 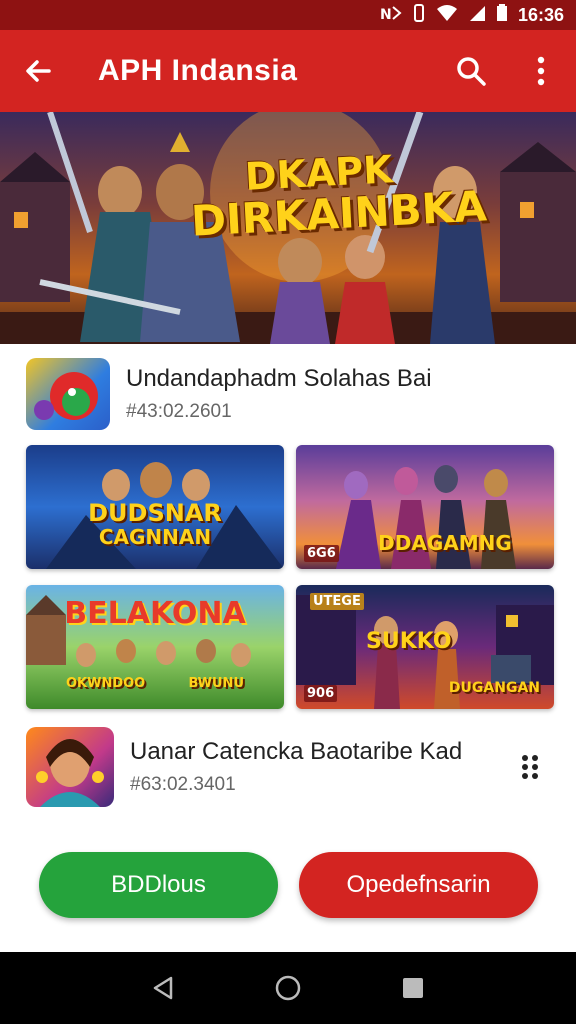 I want to click on hero-title: DKAPK DIRKAINBKA, so click(x=338, y=196).